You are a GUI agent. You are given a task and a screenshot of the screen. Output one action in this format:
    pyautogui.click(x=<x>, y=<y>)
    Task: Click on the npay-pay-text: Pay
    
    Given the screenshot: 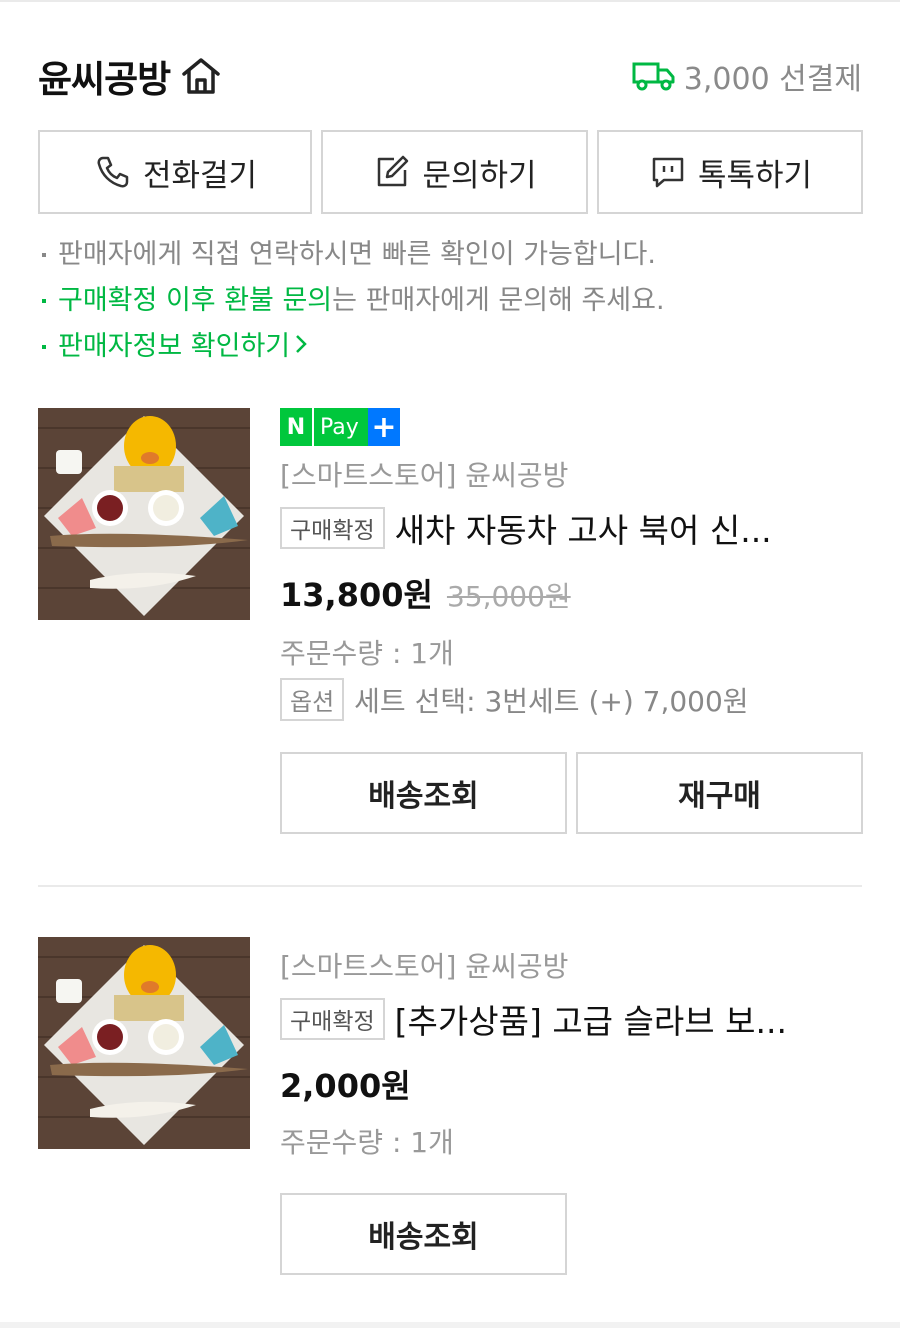 What is the action you would take?
    pyautogui.click(x=340, y=427)
    